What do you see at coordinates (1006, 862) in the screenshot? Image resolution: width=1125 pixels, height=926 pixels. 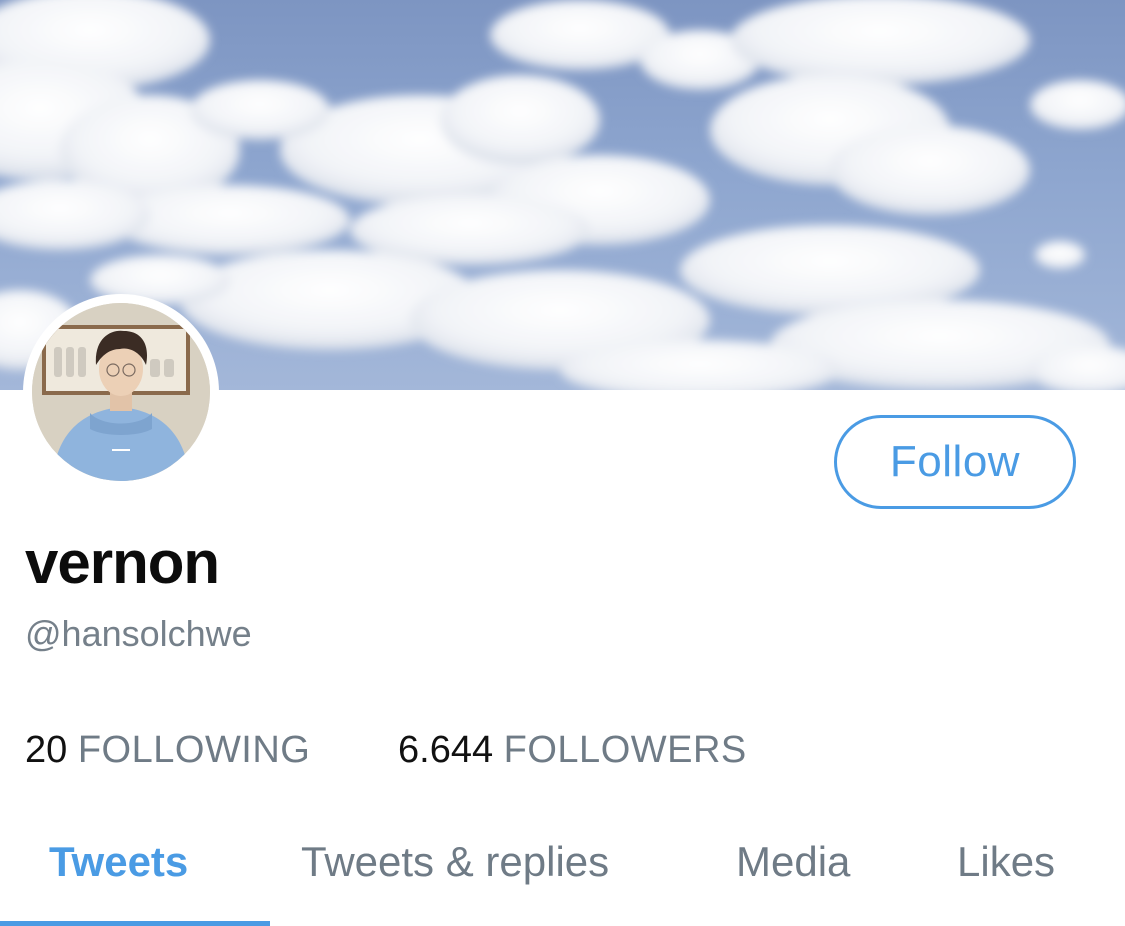 I see `tab-likes: Likes` at bounding box center [1006, 862].